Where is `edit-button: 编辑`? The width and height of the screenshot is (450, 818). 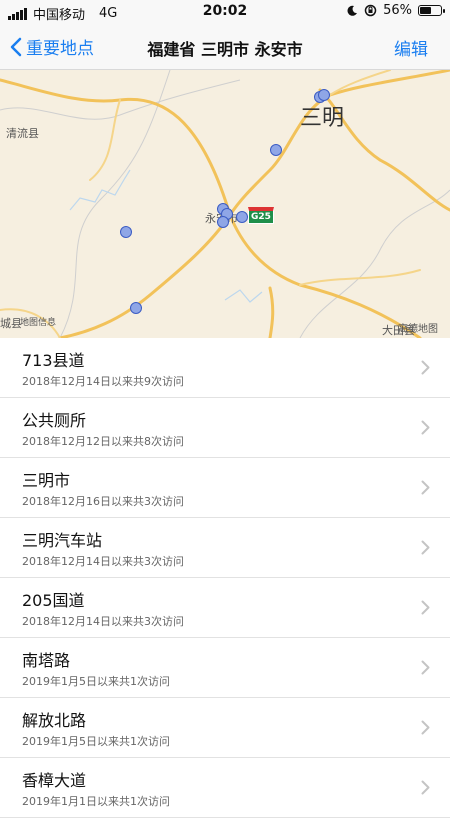
edit-button: 编辑 is located at coordinates (411, 47).